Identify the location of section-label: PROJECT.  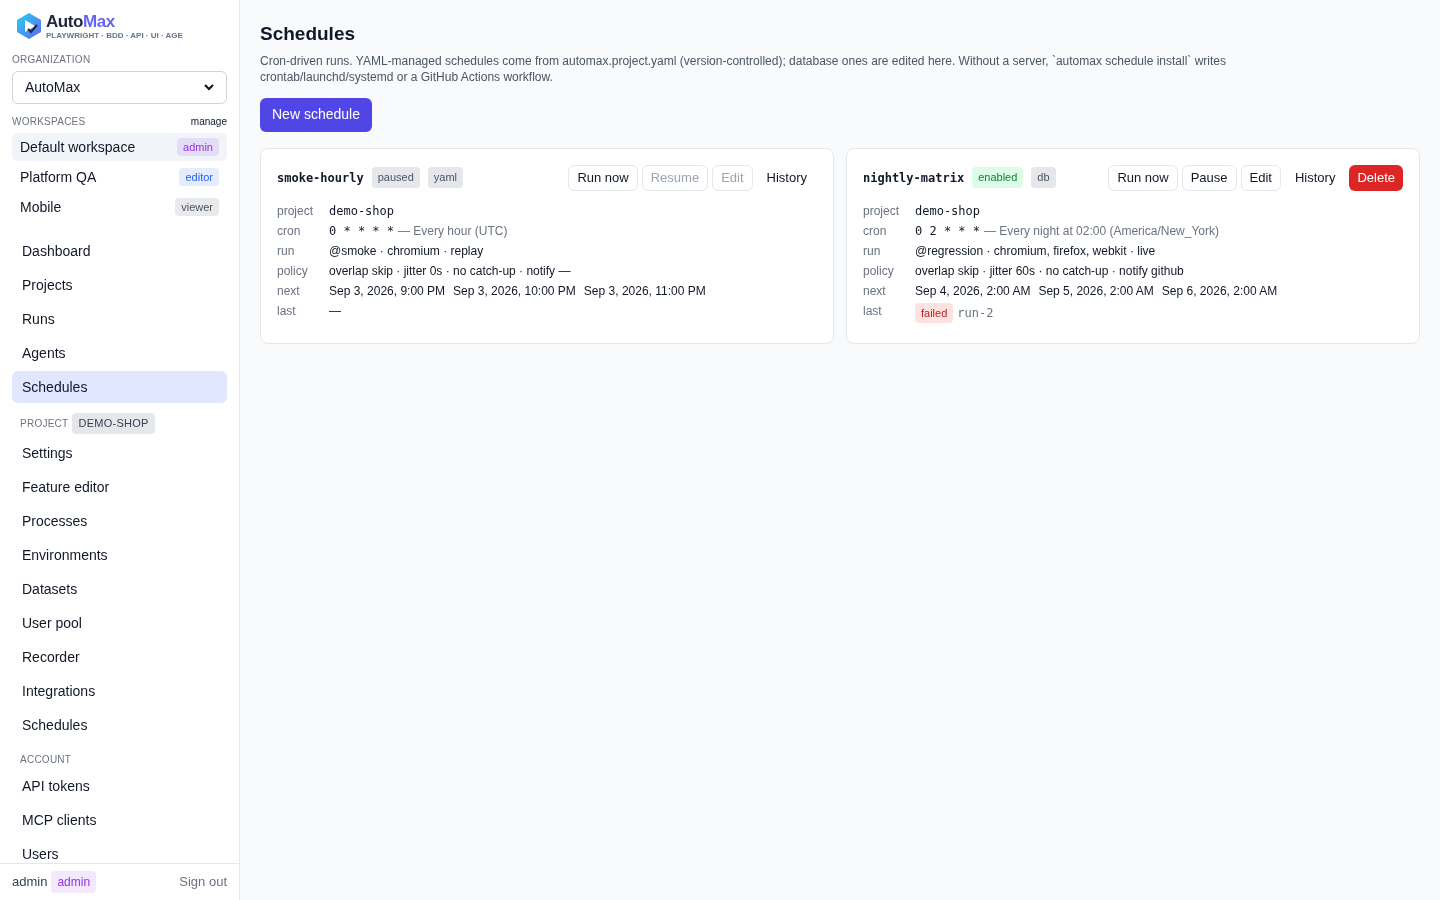
(44, 423).